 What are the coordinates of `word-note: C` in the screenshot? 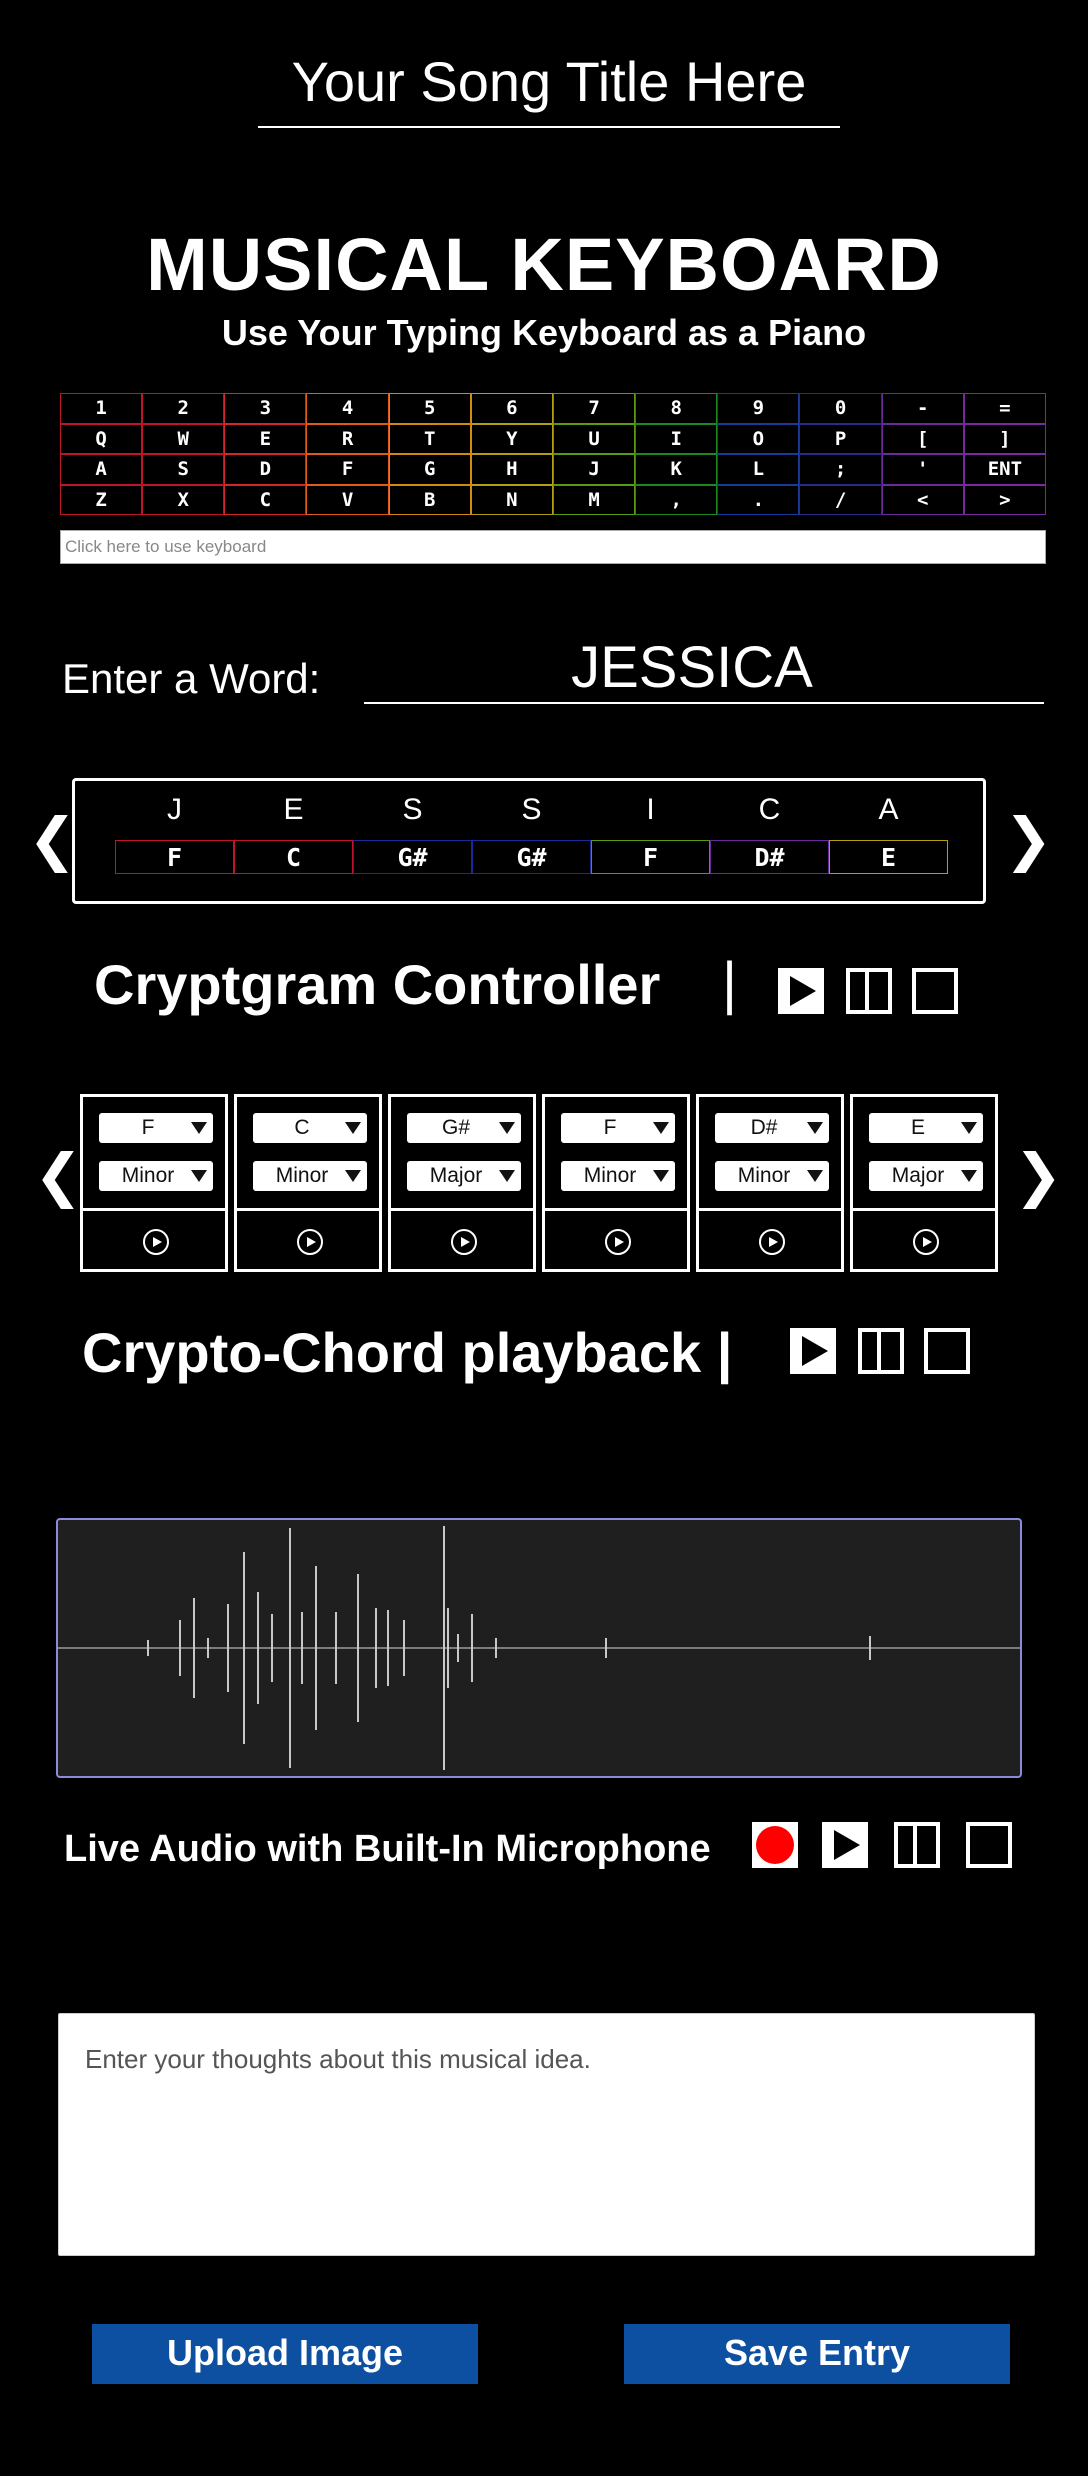 It's located at (293, 857).